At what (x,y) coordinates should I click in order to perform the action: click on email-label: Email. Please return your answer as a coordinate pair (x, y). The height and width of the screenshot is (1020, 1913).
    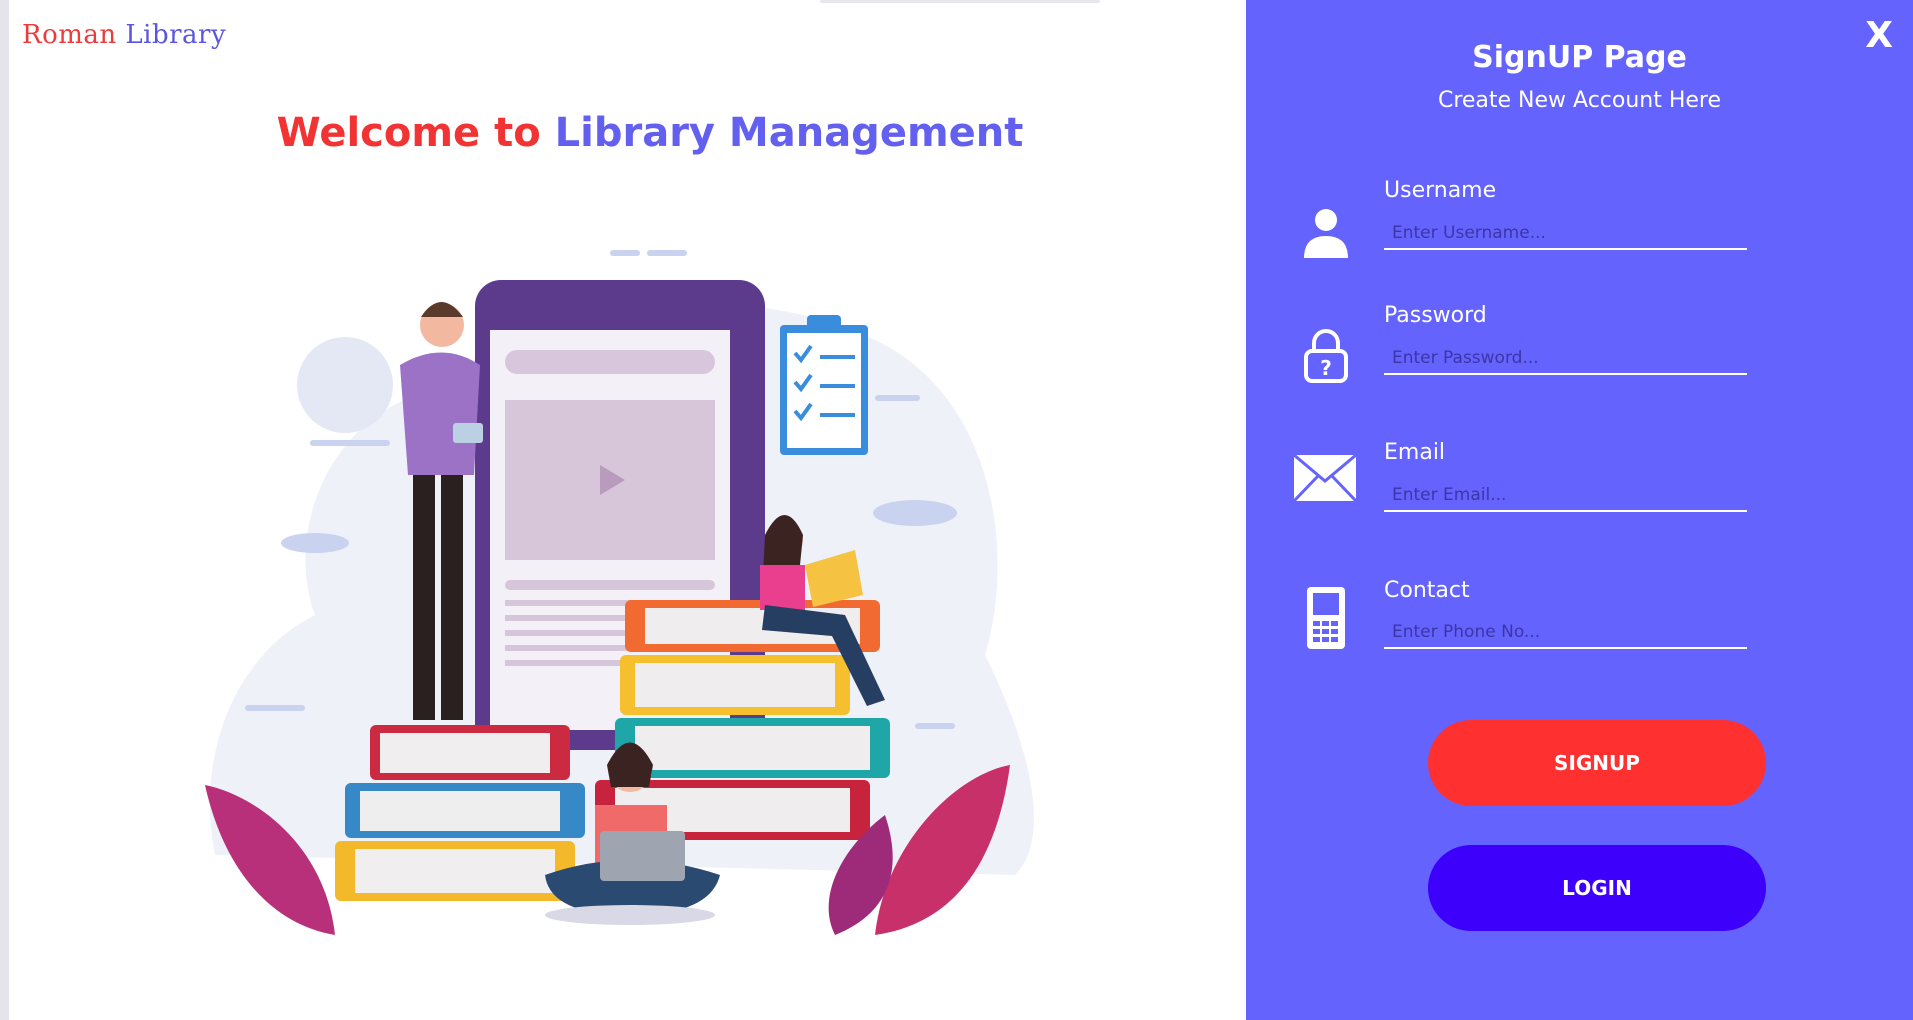
    Looking at the image, I should click on (1415, 452).